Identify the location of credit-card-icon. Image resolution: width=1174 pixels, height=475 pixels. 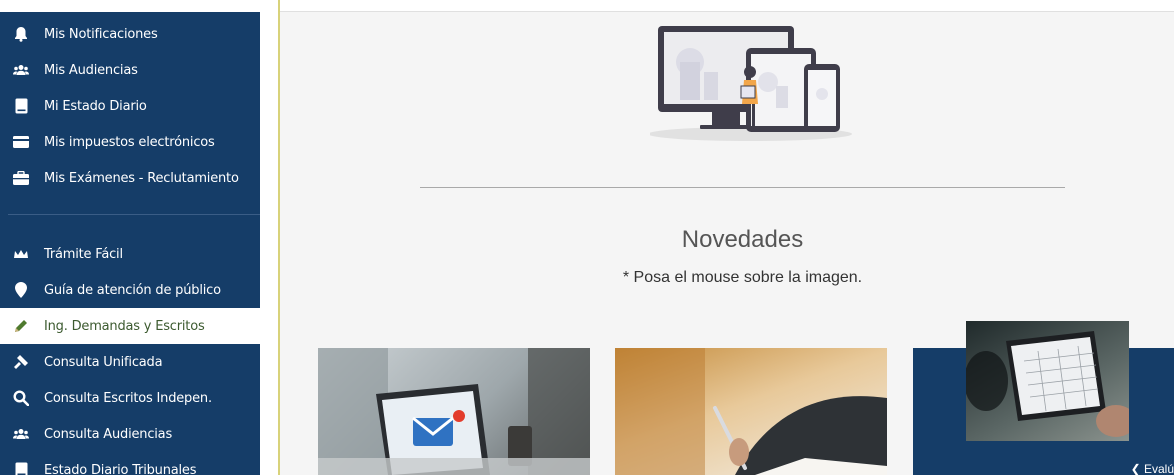
(21, 142).